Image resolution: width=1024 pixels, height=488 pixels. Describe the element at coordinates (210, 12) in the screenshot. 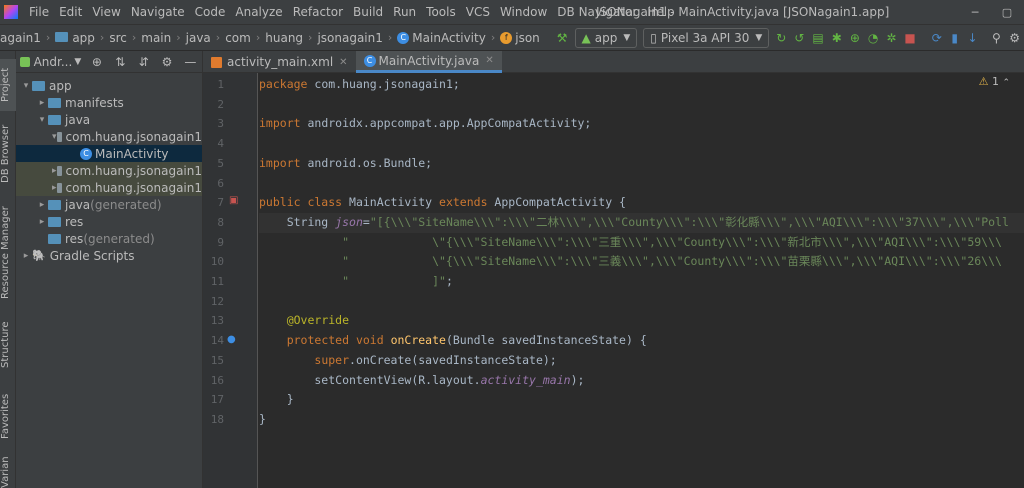

I see `menu-code: Code` at that location.